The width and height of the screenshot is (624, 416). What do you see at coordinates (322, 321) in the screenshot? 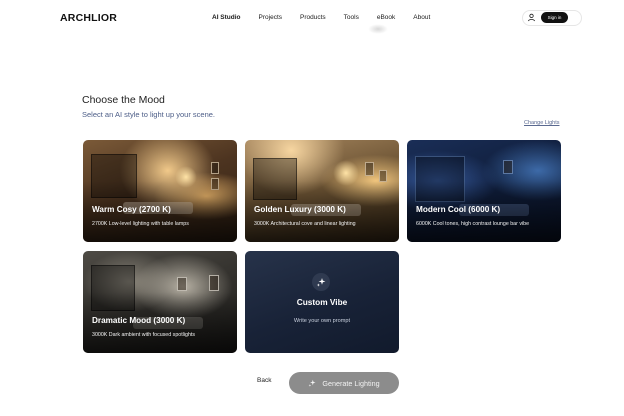
I see `custom-vibe-subtitle: Write your own prompt` at bounding box center [322, 321].